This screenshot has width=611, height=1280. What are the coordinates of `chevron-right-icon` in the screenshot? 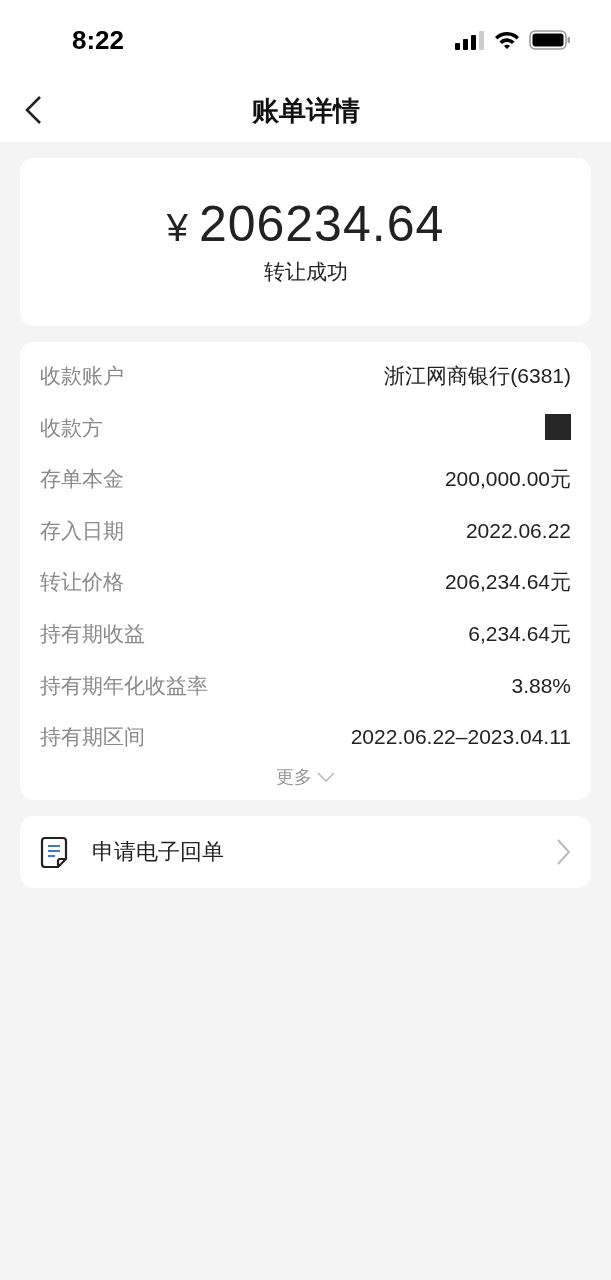 It's located at (563, 851).